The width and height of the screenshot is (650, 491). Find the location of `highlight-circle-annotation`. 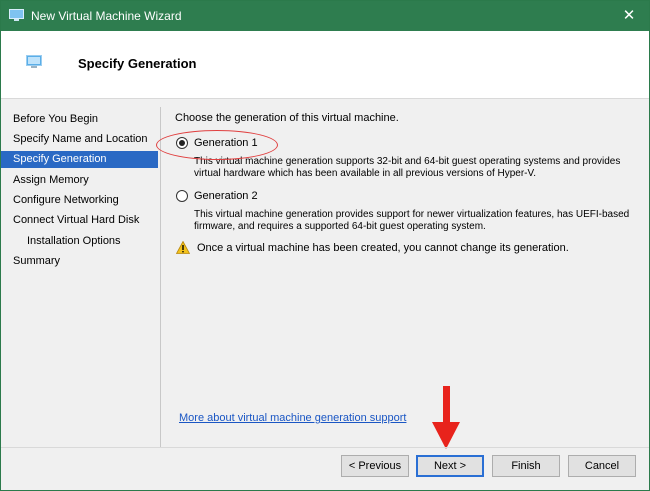

highlight-circle-annotation is located at coordinates (217, 145).